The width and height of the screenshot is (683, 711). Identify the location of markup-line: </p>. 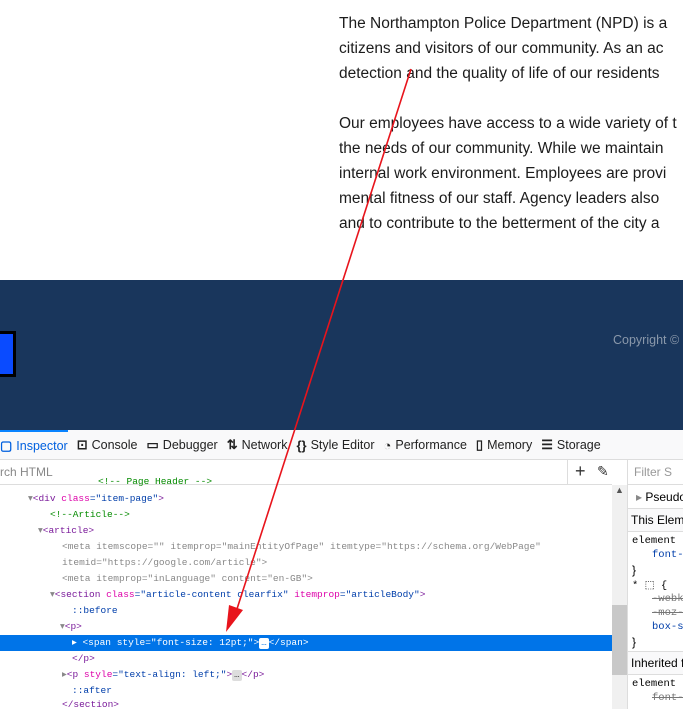
(306, 659).